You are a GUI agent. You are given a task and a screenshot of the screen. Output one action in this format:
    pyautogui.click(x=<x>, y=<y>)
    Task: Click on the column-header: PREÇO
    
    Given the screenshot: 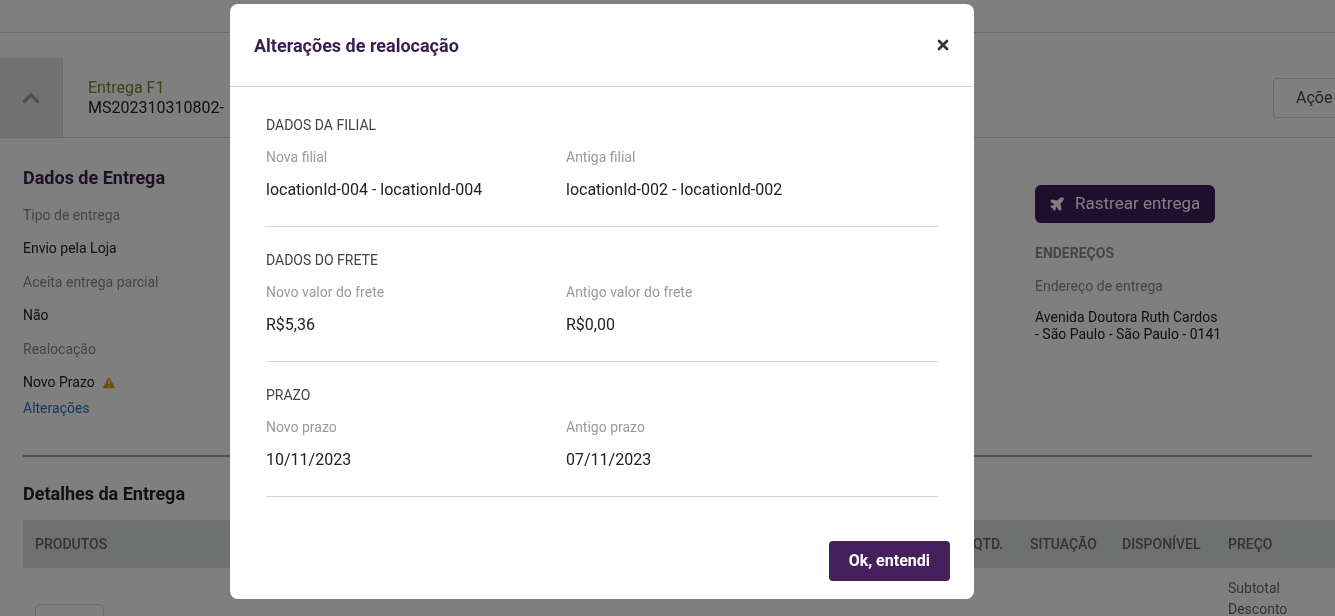 What is the action you would take?
    pyautogui.click(x=1250, y=544)
    